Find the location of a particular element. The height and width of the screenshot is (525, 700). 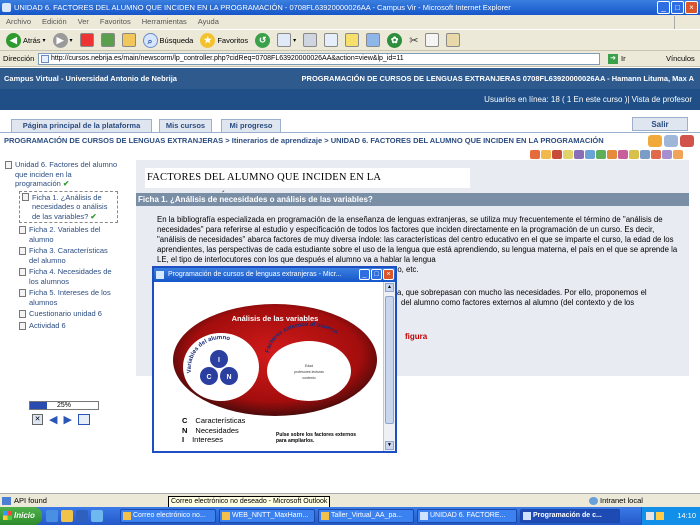

forward-button: ▶ ▾ is located at coordinates (63, 40).